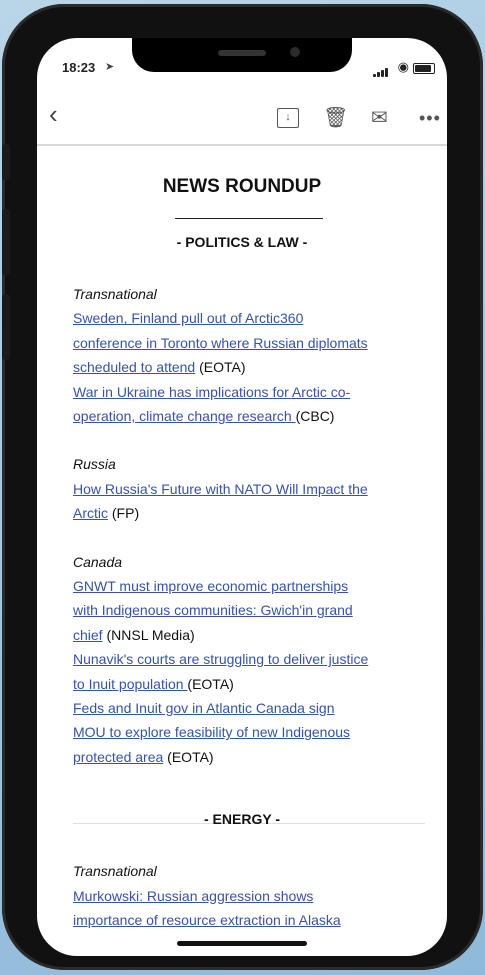 This screenshot has height=975, width=485. What do you see at coordinates (295, 52) in the screenshot?
I see `camera` at bounding box center [295, 52].